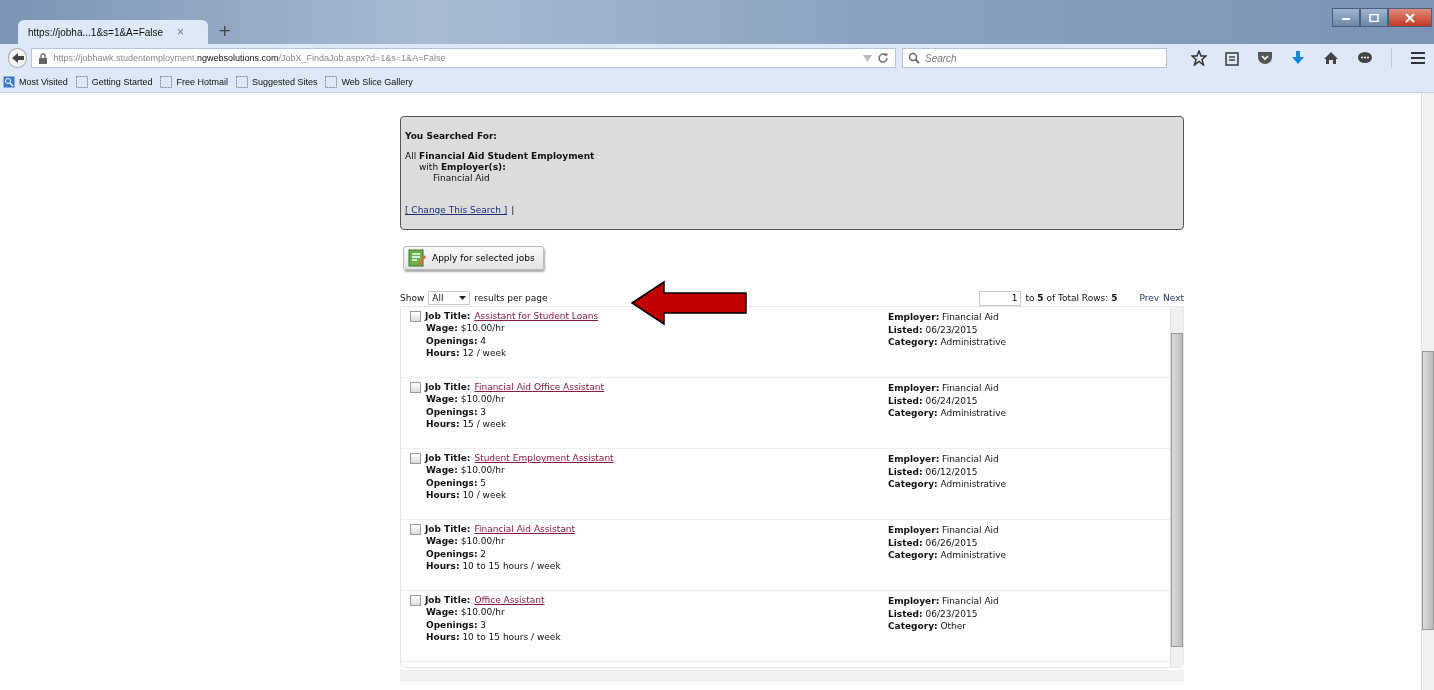 Image resolution: width=1434 pixels, height=690 pixels. Describe the element at coordinates (417, 258) in the screenshot. I see `form-edit-icon` at that location.